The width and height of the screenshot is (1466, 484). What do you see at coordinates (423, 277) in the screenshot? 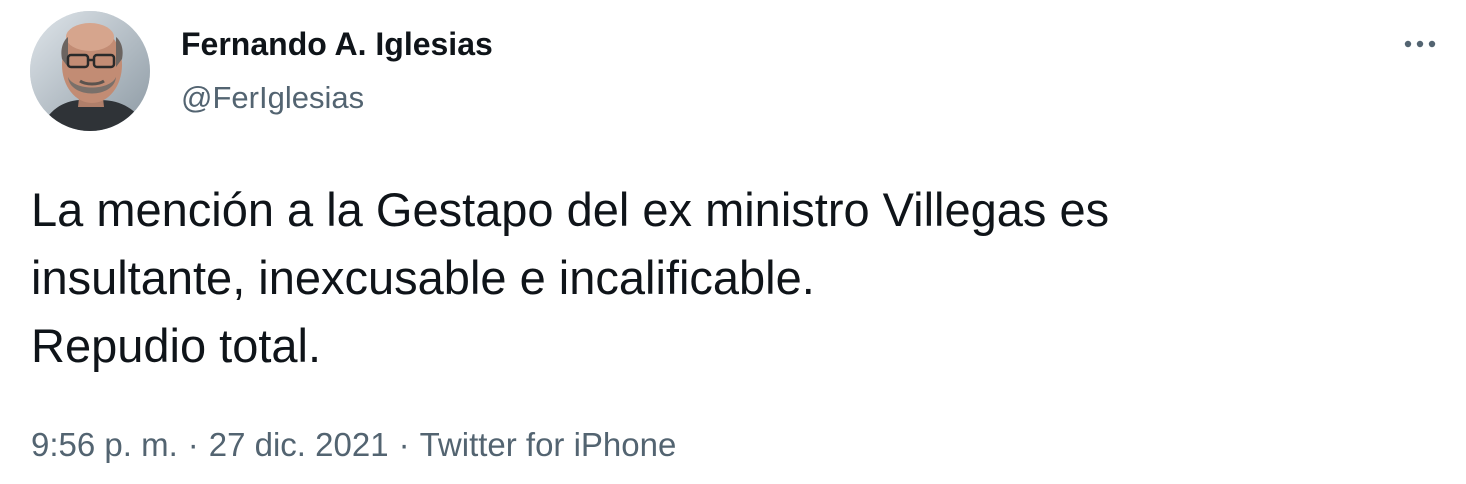
I see `tweet-text-line: insultante, inexcusable e incalificable.` at bounding box center [423, 277].